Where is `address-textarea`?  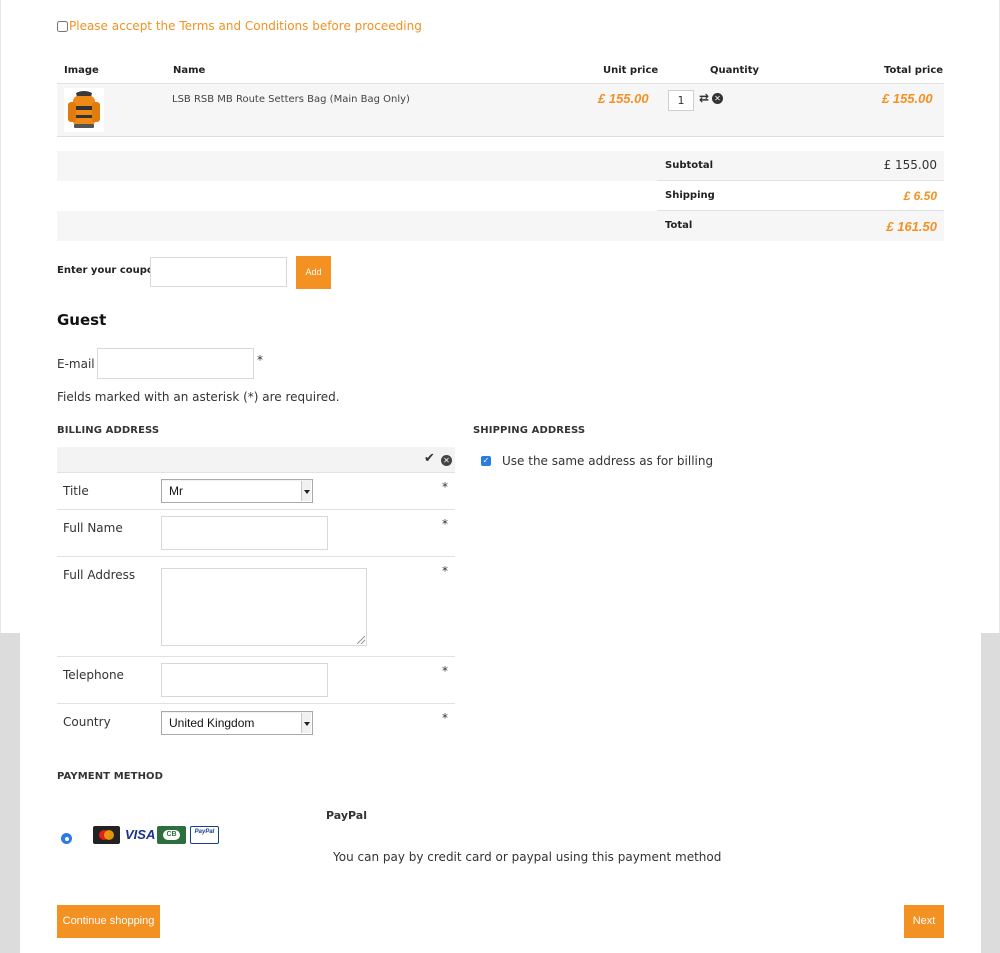
address-textarea is located at coordinates (264, 607).